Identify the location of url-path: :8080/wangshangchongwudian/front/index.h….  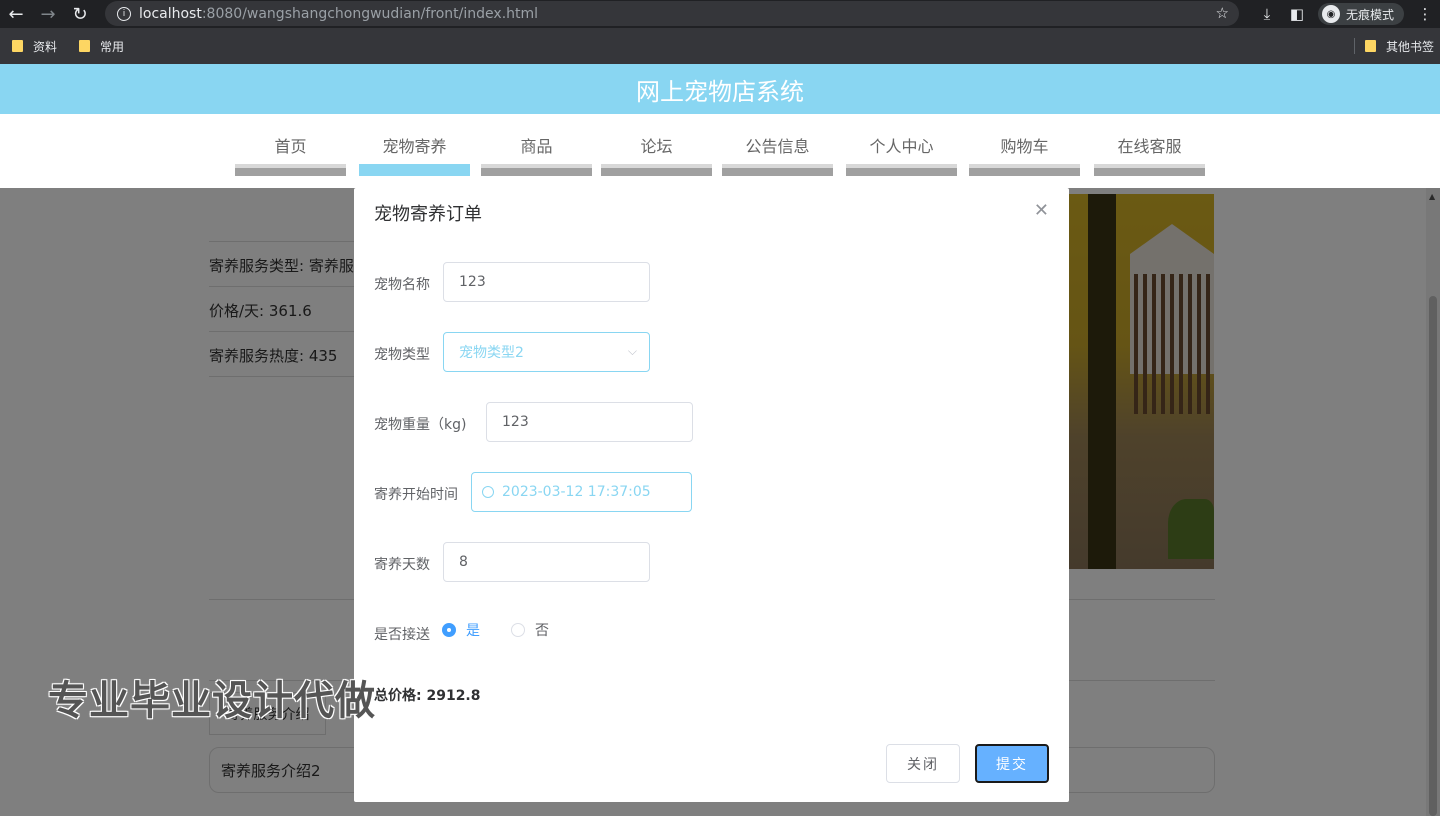
(370, 13).